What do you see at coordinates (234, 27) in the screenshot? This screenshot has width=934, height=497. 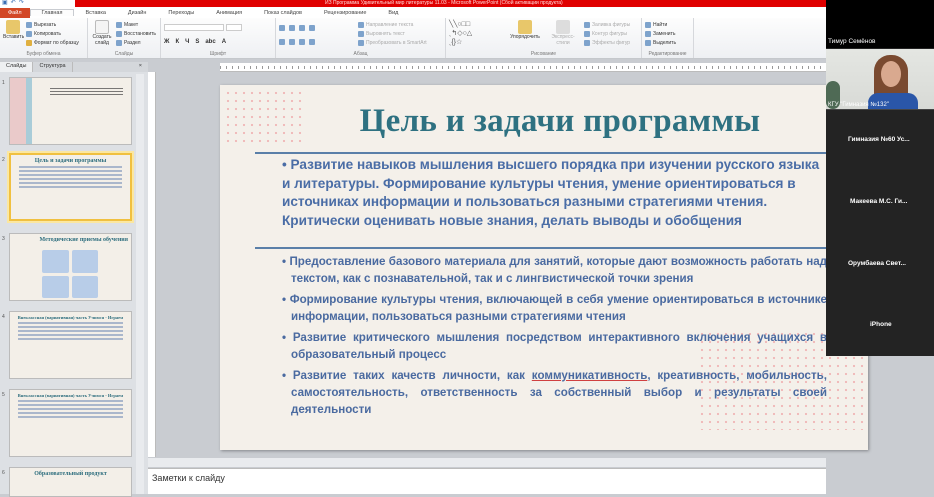 I see `font-size-select` at bounding box center [234, 27].